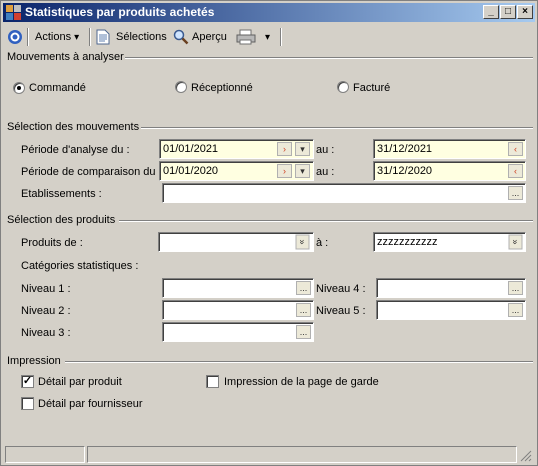  What do you see at coordinates (80, 266) in the screenshot?
I see `categories-label: Catégories statistiques :` at bounding box center [80, 266].